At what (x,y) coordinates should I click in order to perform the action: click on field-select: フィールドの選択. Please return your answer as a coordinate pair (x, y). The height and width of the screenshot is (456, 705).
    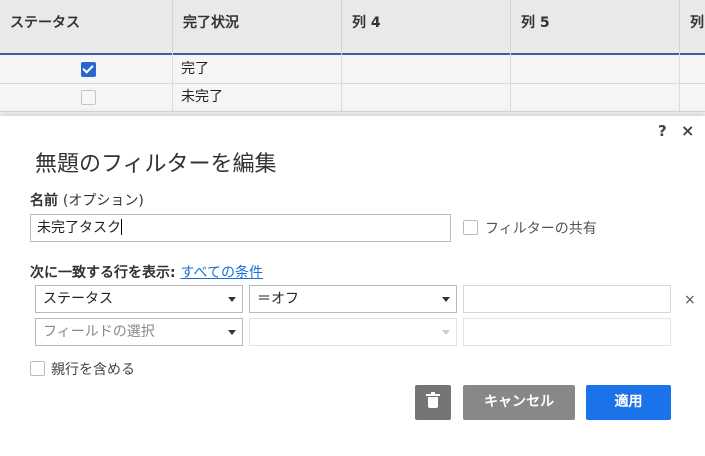
    Looking at the image, I should click on (139, 332).